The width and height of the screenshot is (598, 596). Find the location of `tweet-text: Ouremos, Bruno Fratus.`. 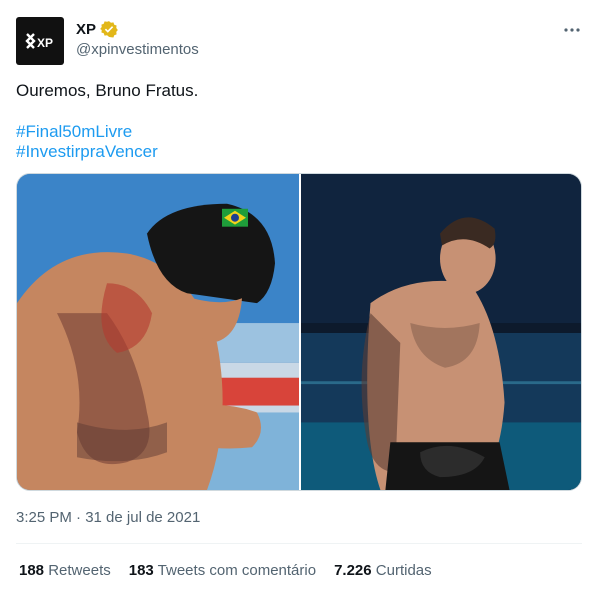

tweet-text: Ouremos, Bruno Fratus. is located at coordinates (107, 90).